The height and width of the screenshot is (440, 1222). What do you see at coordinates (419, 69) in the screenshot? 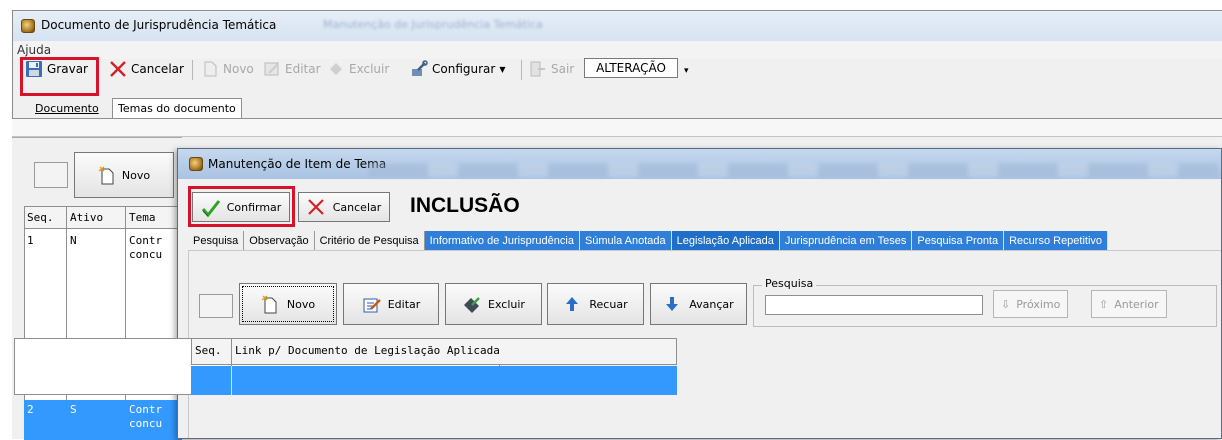
I see `wrench-settings-icon` at bounding box center [419, 69].